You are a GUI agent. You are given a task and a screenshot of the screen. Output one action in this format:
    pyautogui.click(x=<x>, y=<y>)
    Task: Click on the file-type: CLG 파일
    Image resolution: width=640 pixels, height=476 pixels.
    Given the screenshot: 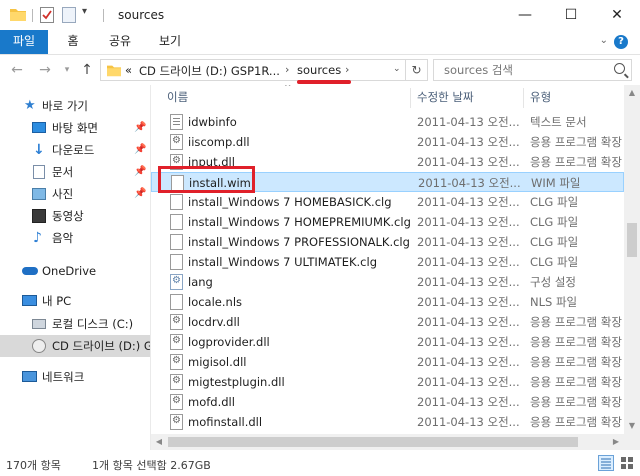 What is the action you would take?
    pyautogui.click(x=554, y=262)
    